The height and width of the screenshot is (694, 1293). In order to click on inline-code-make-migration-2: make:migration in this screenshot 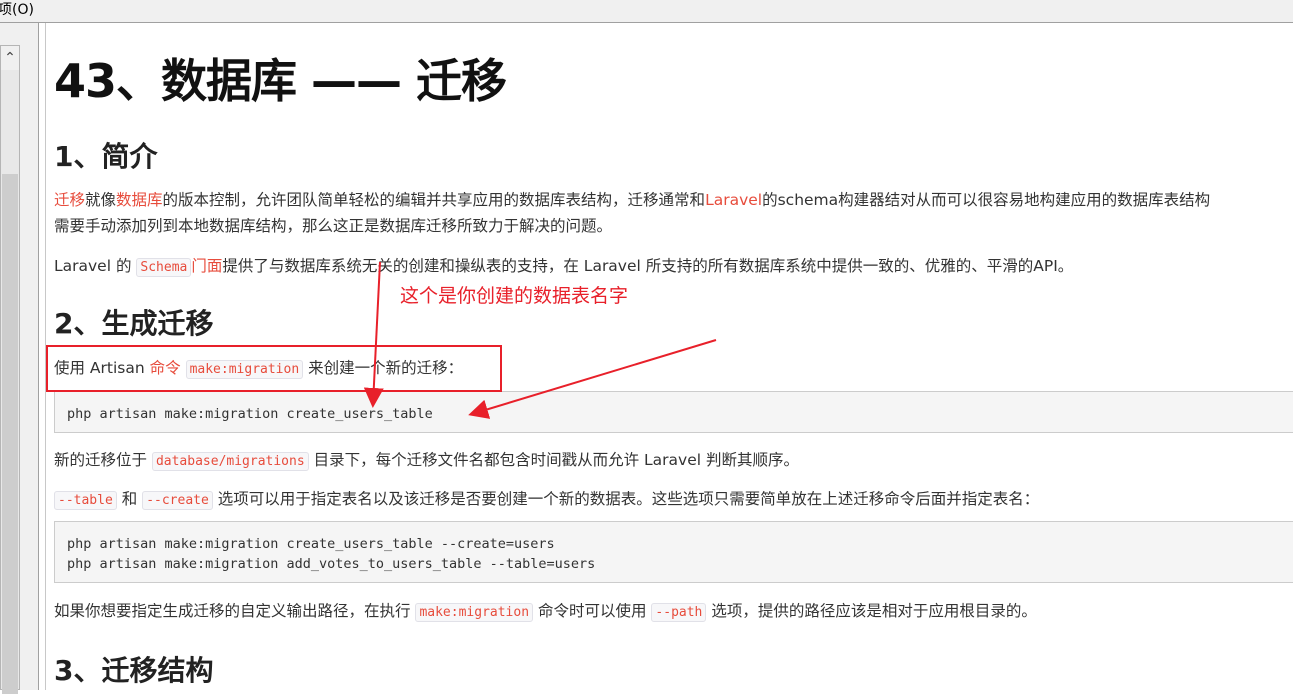, I will do `click(474, 612)`.